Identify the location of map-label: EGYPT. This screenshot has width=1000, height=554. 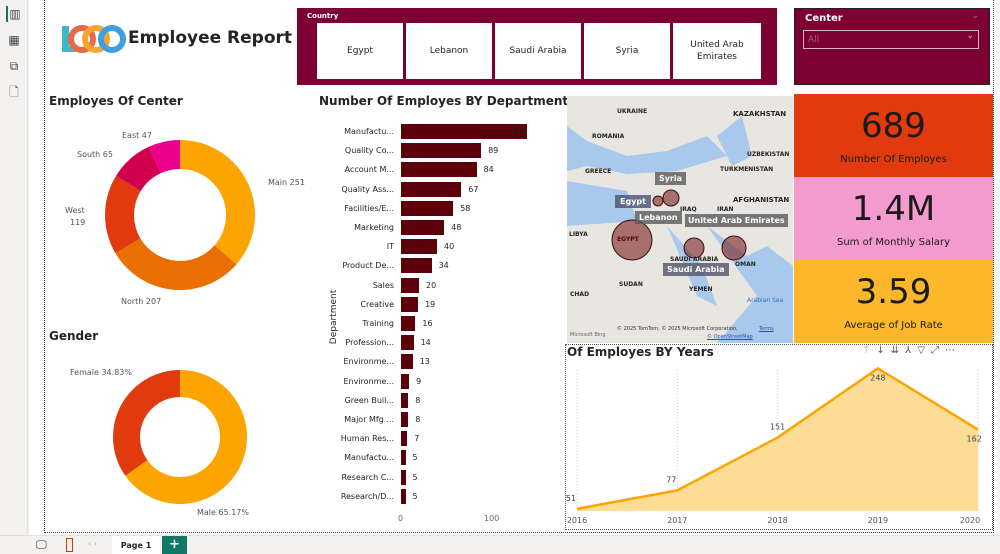
(628, 239).